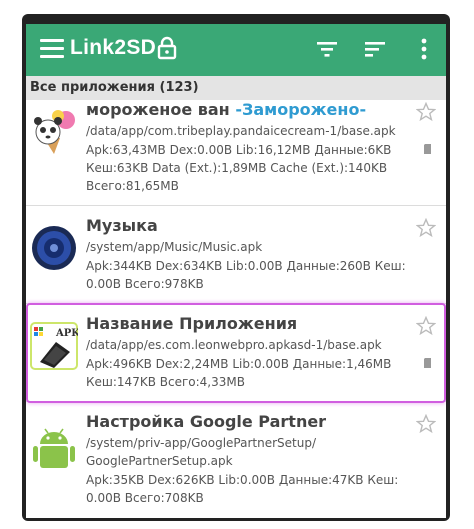 The image size is (474, 529). I want to click on section-header: Все приложения (123), so click(236, 88).